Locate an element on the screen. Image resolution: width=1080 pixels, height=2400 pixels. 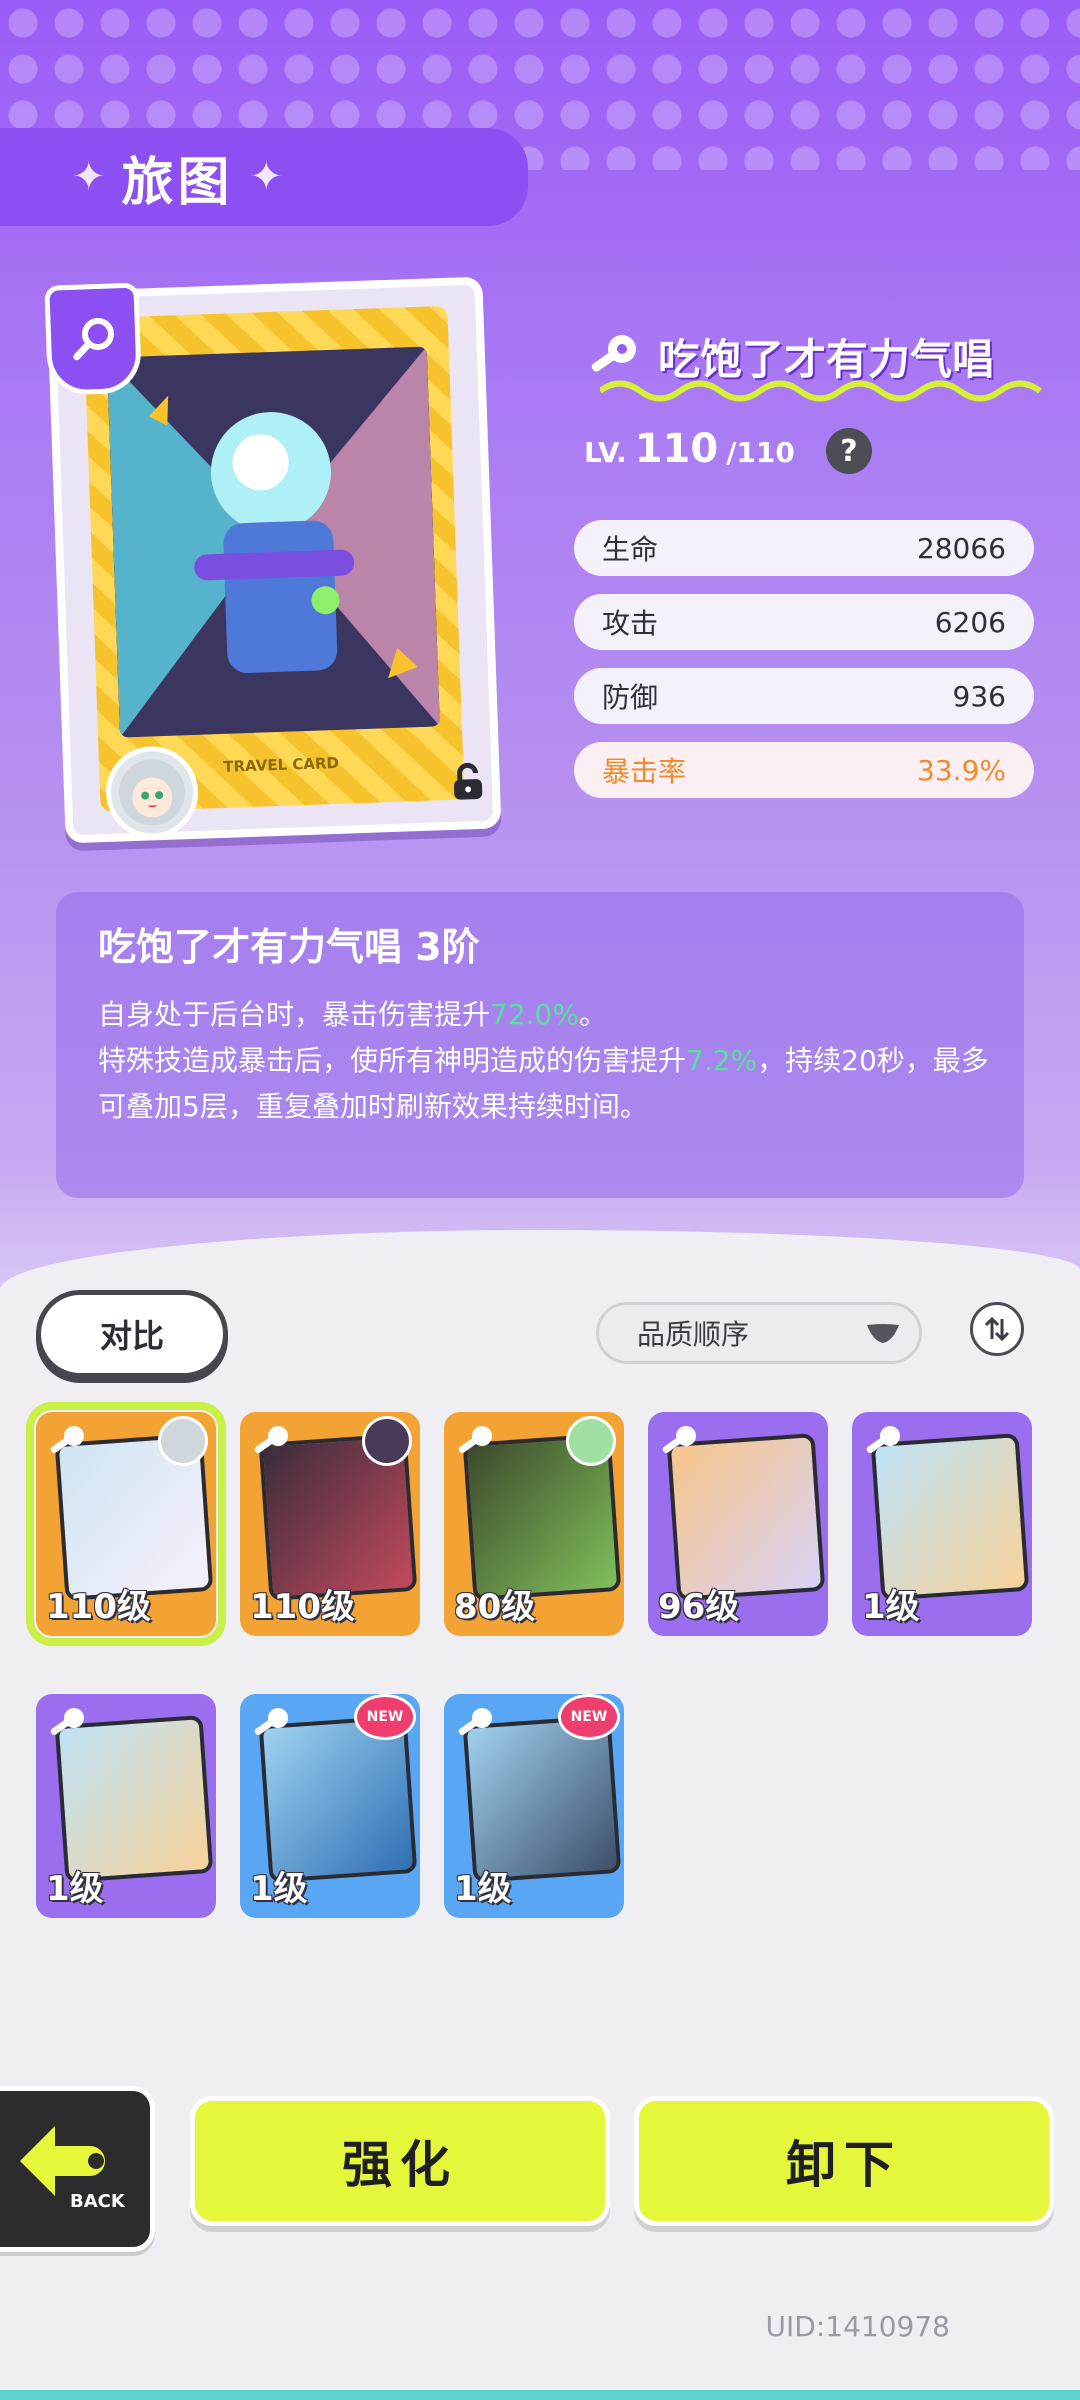
character-illustration is located at coordinates (273, 542).